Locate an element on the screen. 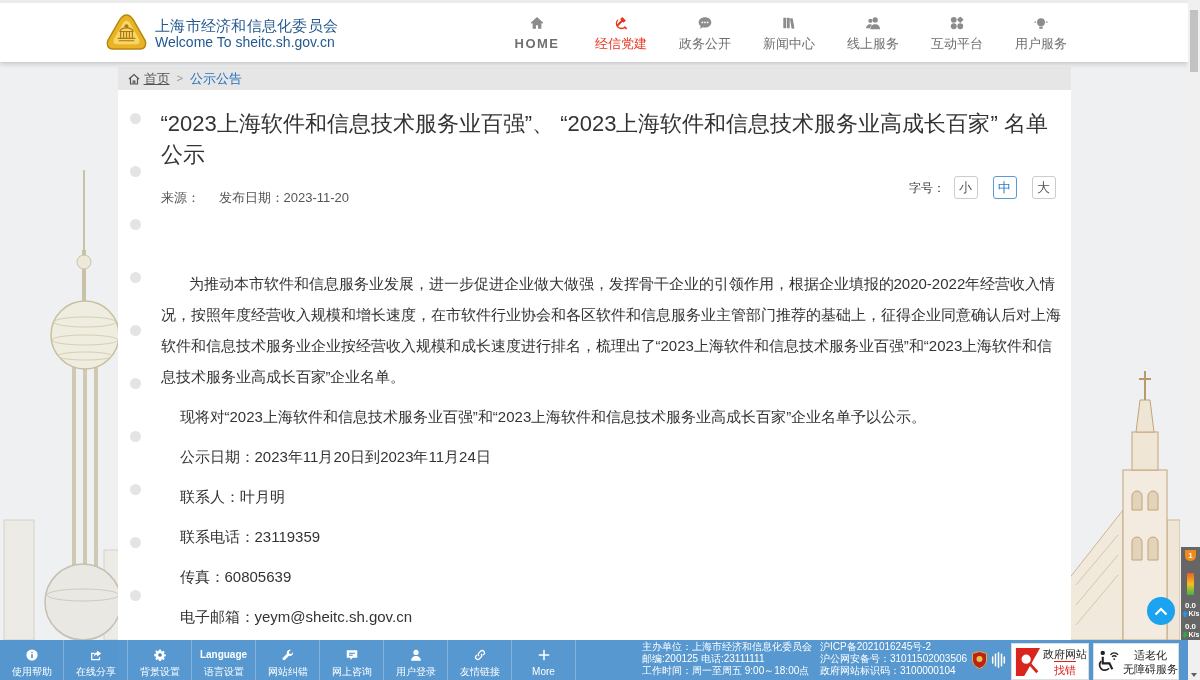 The width and height of the screenshot is (1200, 680). font-size-option: 小 is located at coordinates (965, 187).